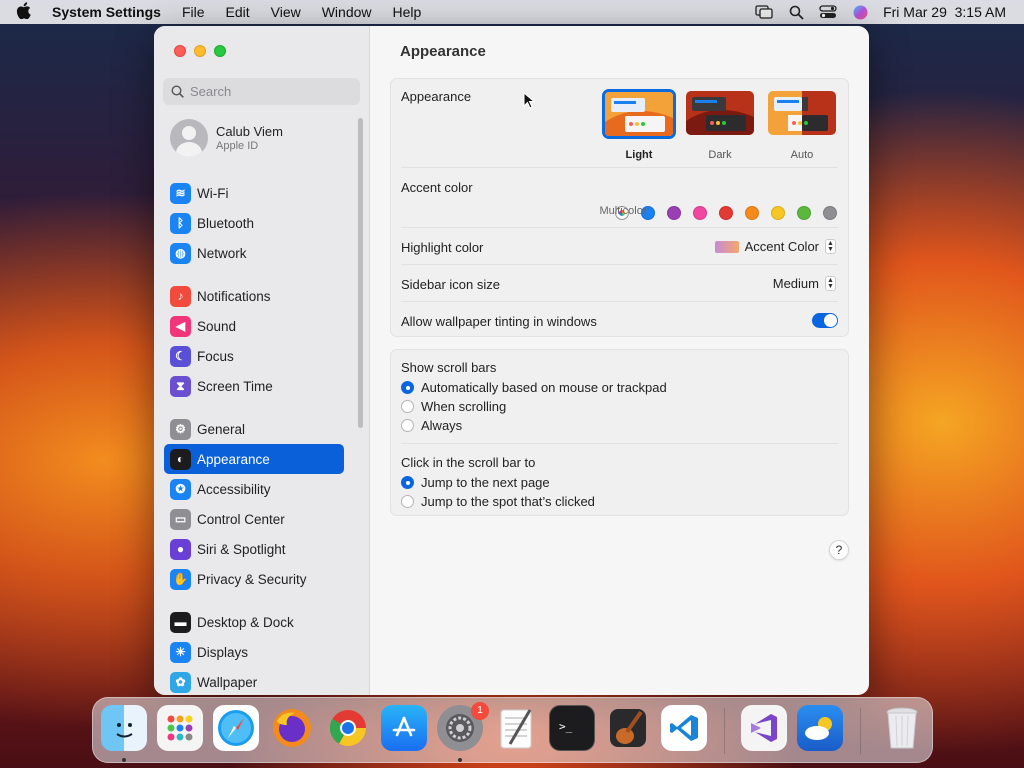  What do you see at coordinates (254, 652) in the screenshot?
I see `sidebar-item-displays: ☀ Displays` at bounding box center [254, 652].